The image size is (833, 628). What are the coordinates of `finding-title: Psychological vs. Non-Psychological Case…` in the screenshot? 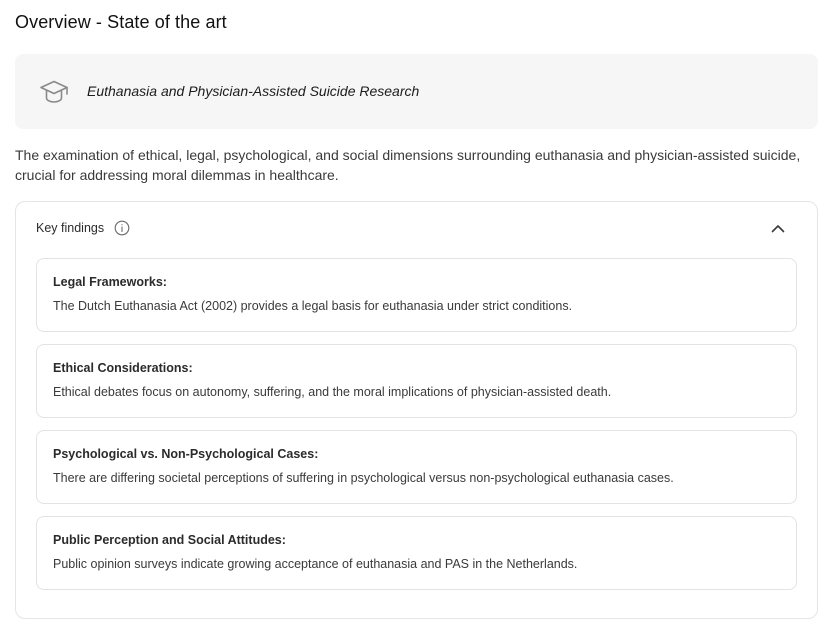 It's located at (186, 454).